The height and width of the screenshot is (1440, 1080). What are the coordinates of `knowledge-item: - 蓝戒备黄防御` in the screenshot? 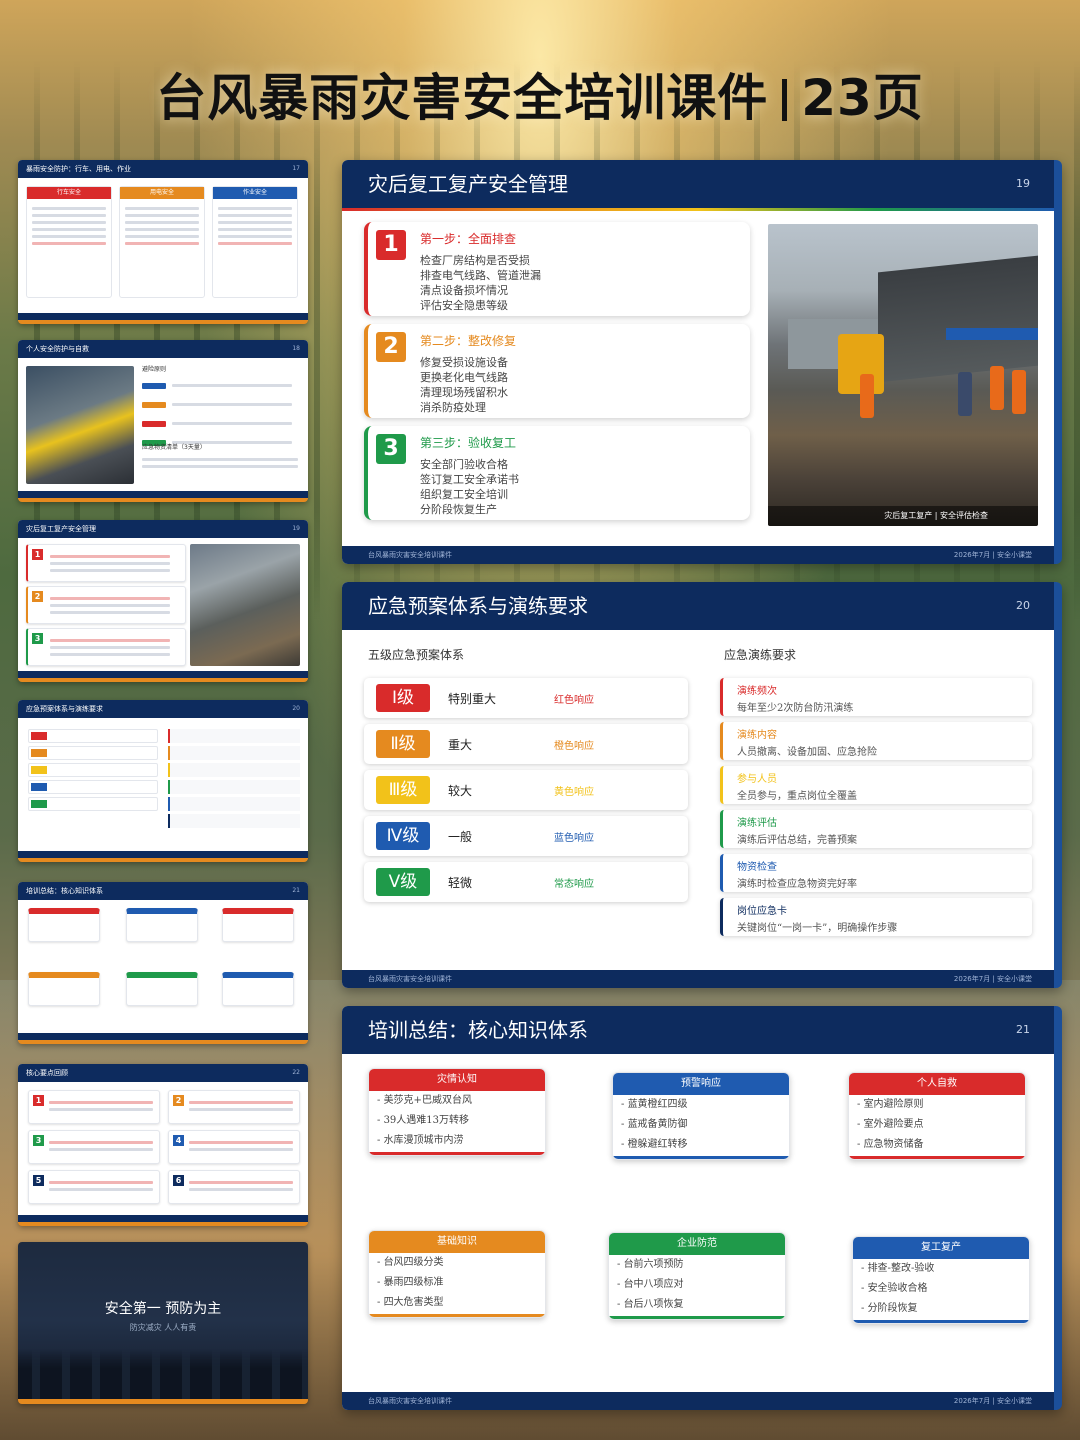 It's located at (654, 1124).